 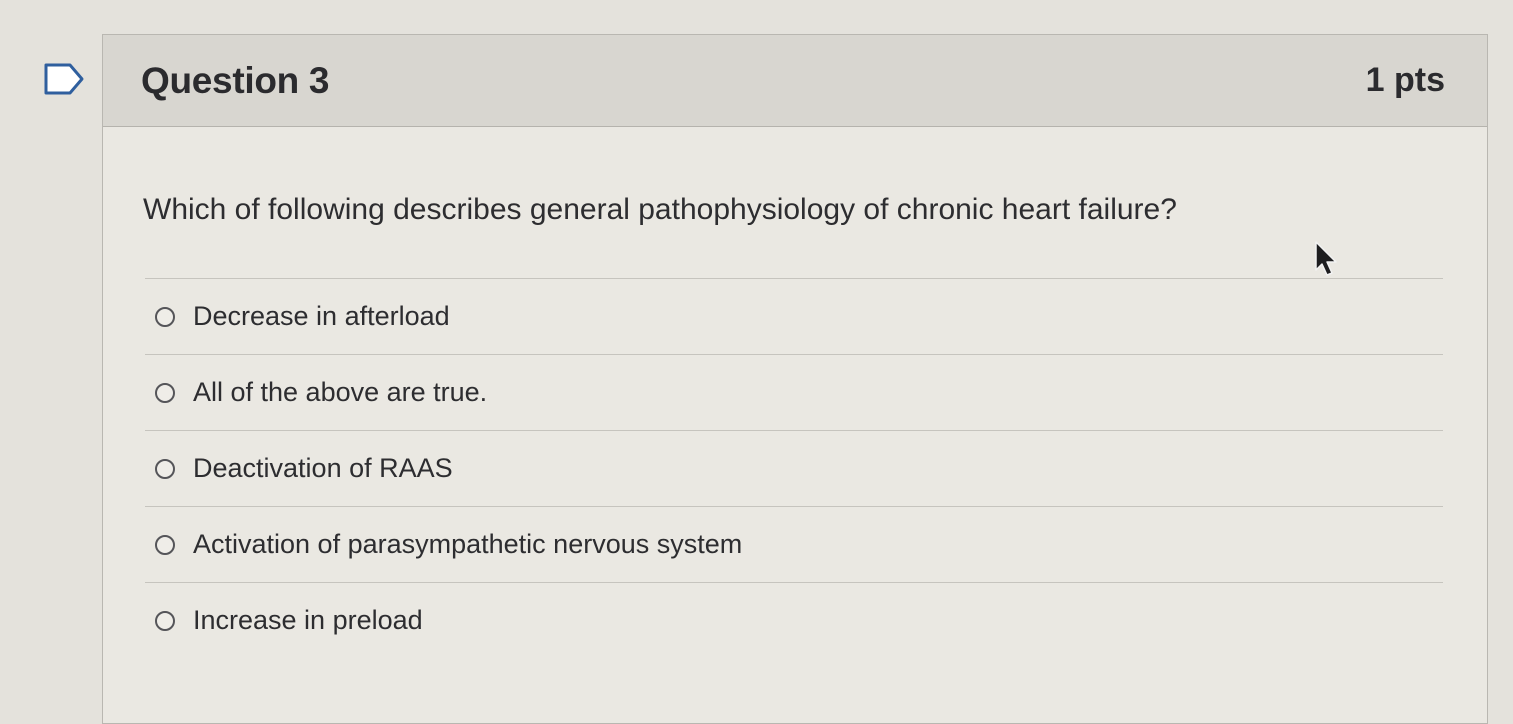 I want to click on question-header: Question 3 1 pts, so click(x=795, y=81).